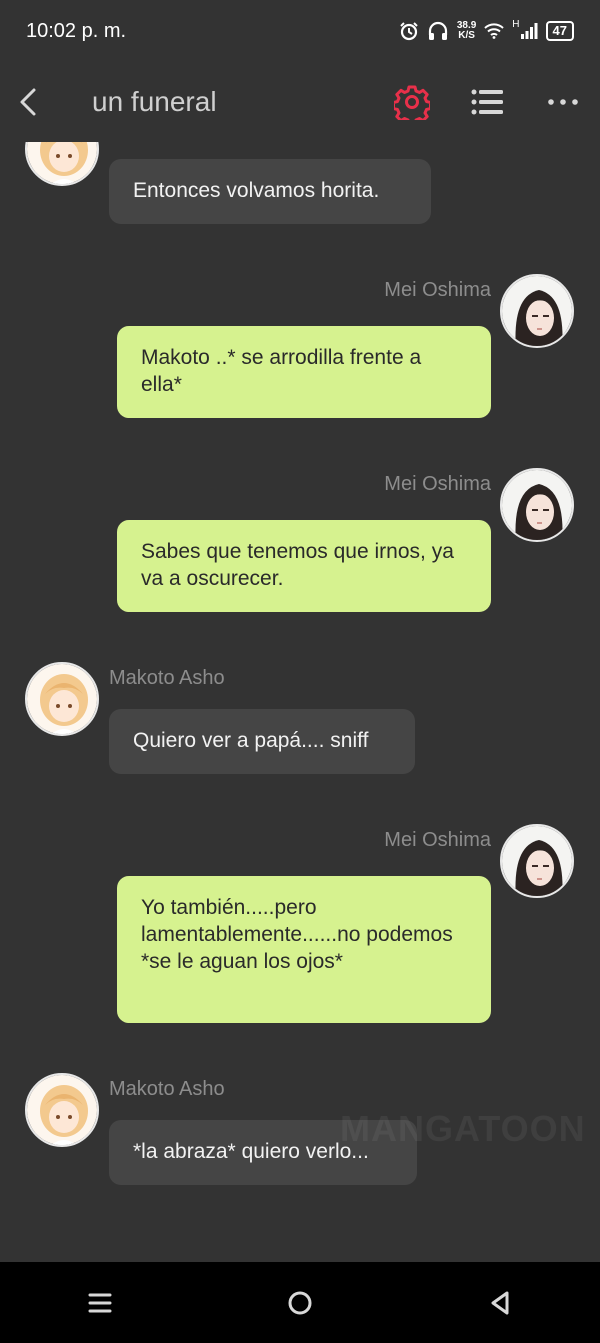 The width and height of the screenshot is (600, 1343). Describe the element at coordinates (300, 31) in the screenshot. I see `status-bar: 10:02 p. m. 38.9 K/S H 47` at that location.